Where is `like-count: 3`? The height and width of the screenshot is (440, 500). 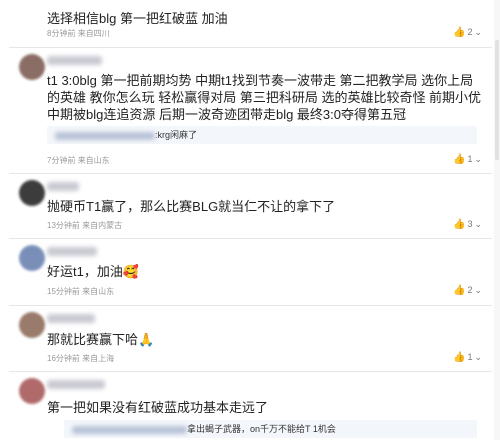 like-count: 3 is located at coordinates (470, 224).